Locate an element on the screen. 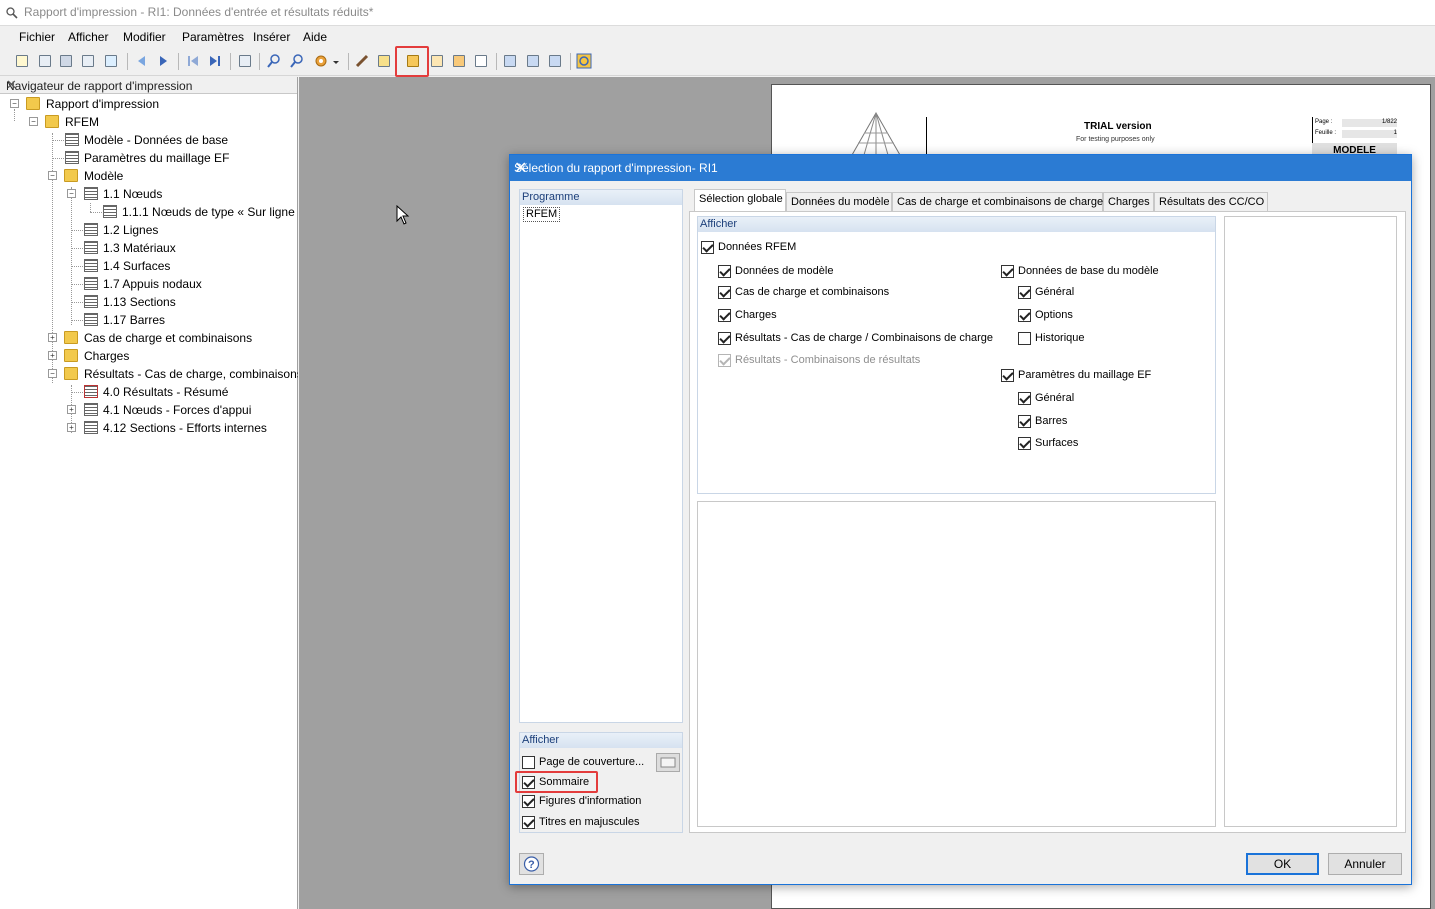  tree-node-rapport: − Rapport d'impression is located at coordinates (149, 104).